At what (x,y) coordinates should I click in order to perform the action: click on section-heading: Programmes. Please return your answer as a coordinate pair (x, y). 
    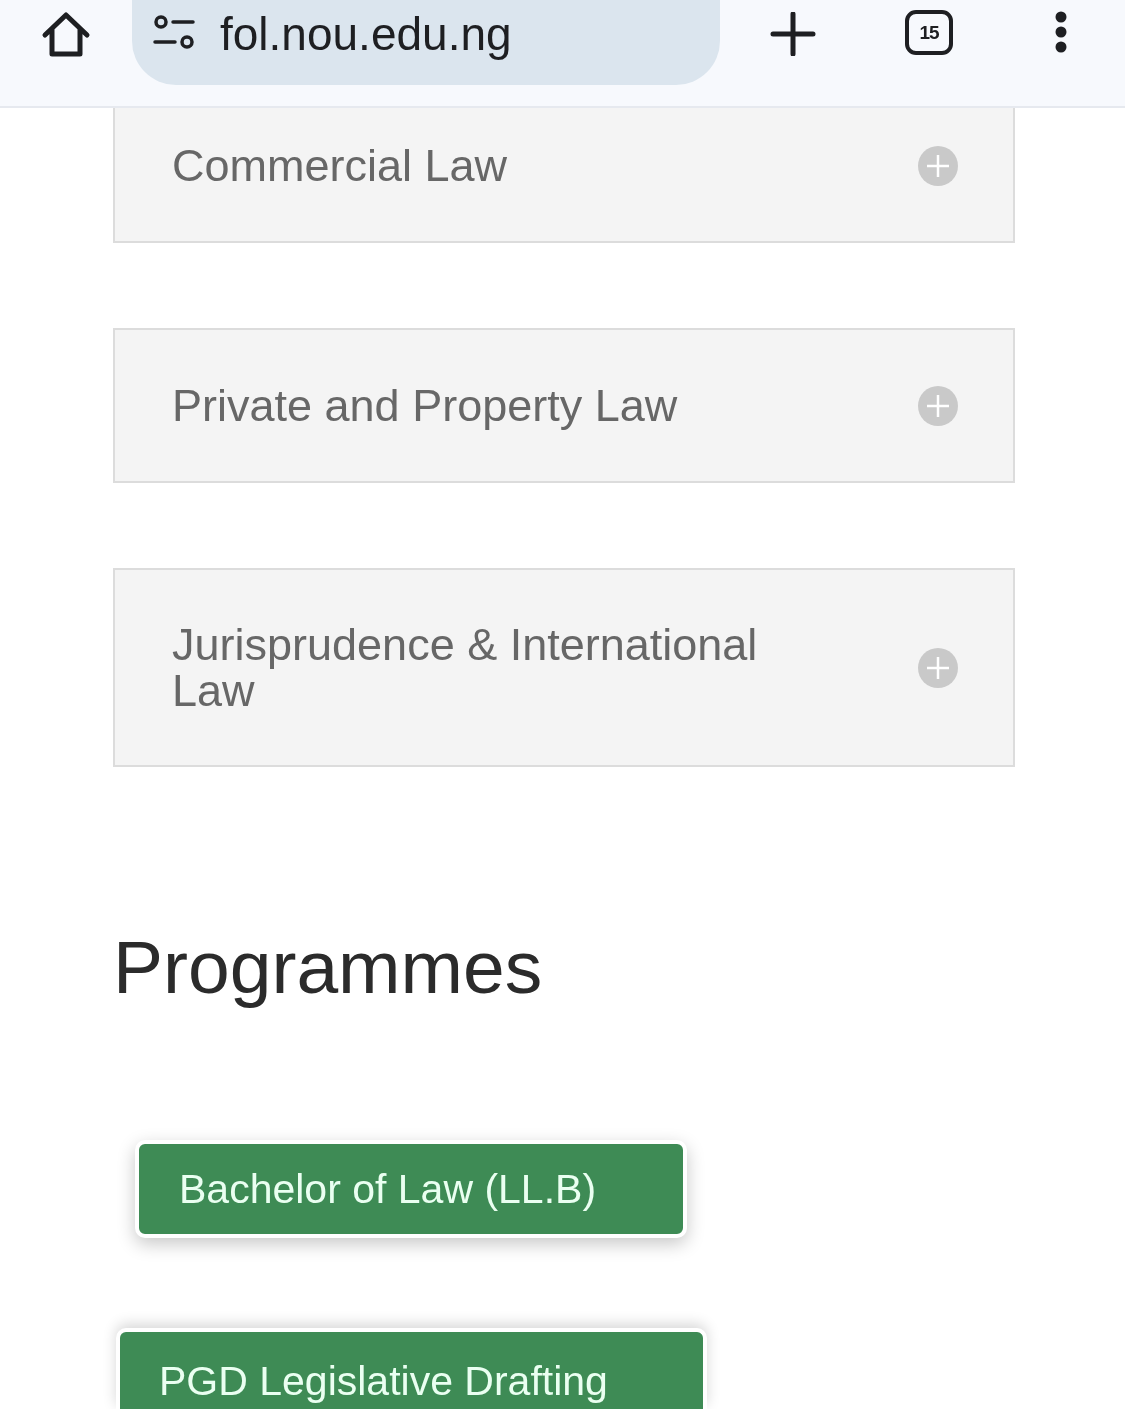
    Looking at the image, I should click on (328, 967).